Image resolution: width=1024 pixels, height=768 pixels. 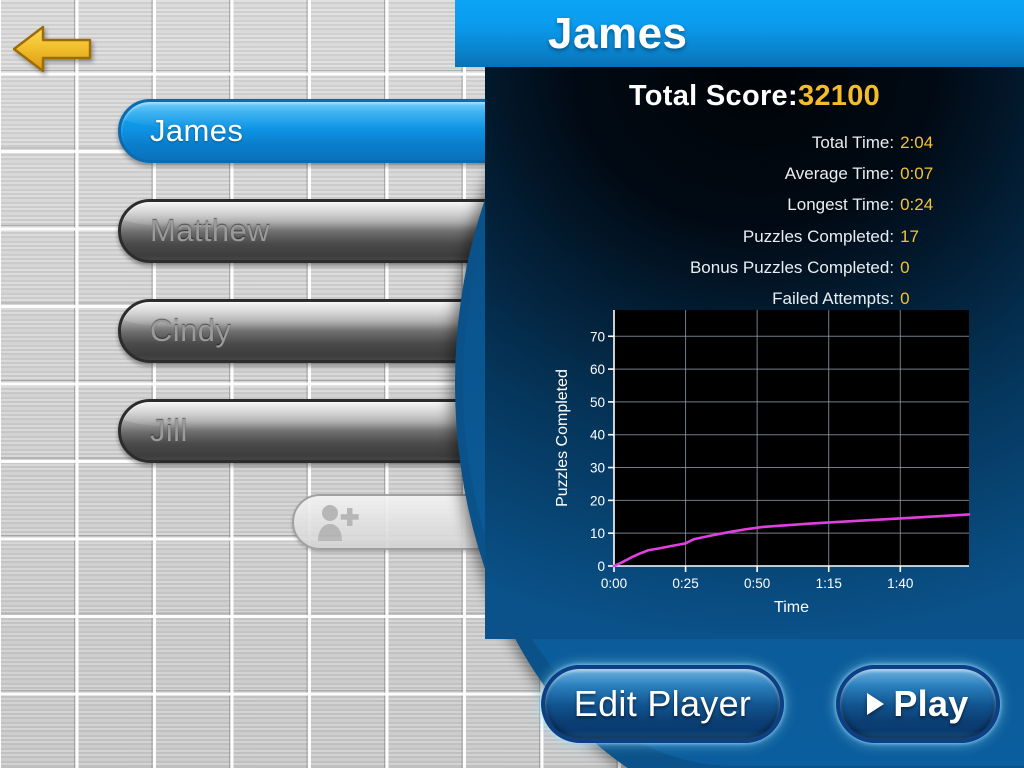 What do you see at coordinates (597, 500) in the screenshot?
I see `svg-text: 20` at bounding box center [597, 500].